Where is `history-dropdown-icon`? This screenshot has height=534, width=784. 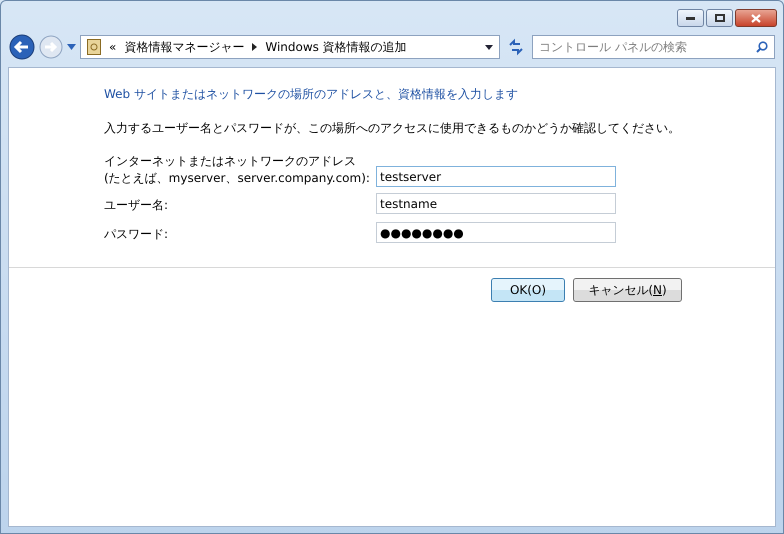 history-dropdown-icon is located at coordinates (71, 47).